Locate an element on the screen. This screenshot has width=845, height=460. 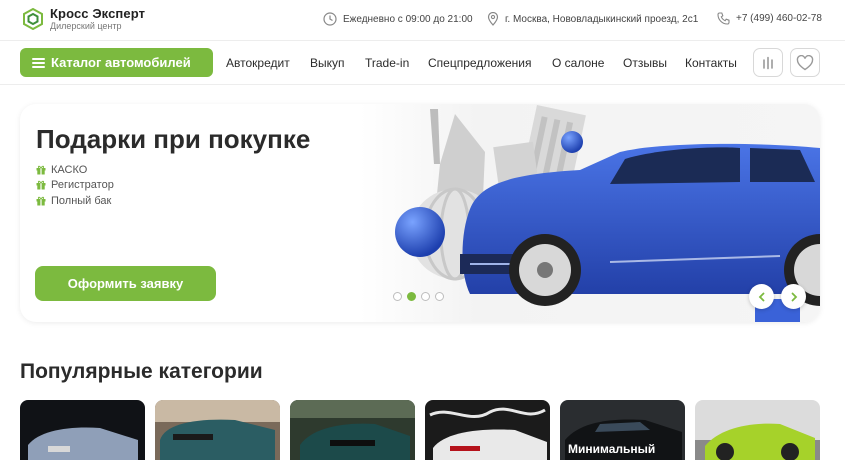
order-button: Оформить заявку is located at coordinates (125, 283).